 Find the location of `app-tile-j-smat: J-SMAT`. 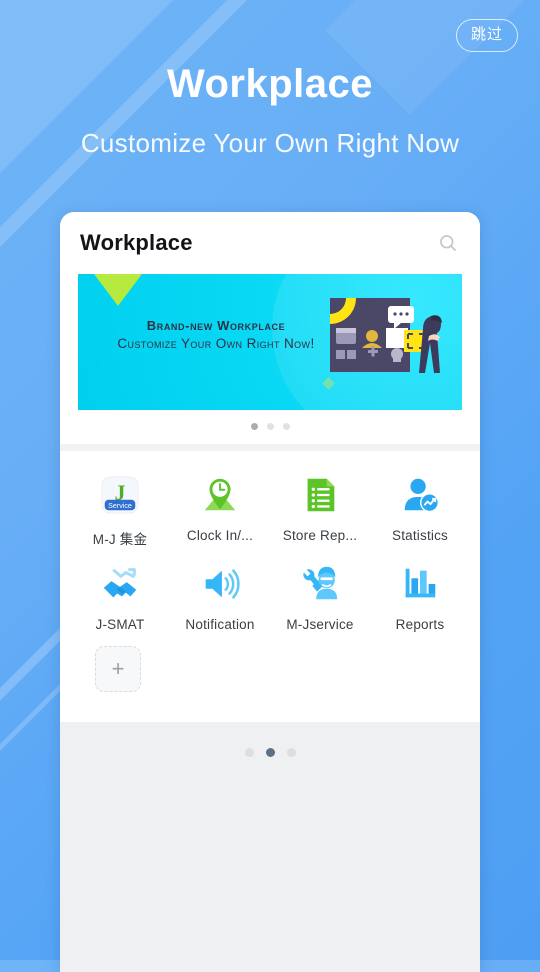

app-tile-j-smat: J-SMAT is located at coordinates (120, 597).